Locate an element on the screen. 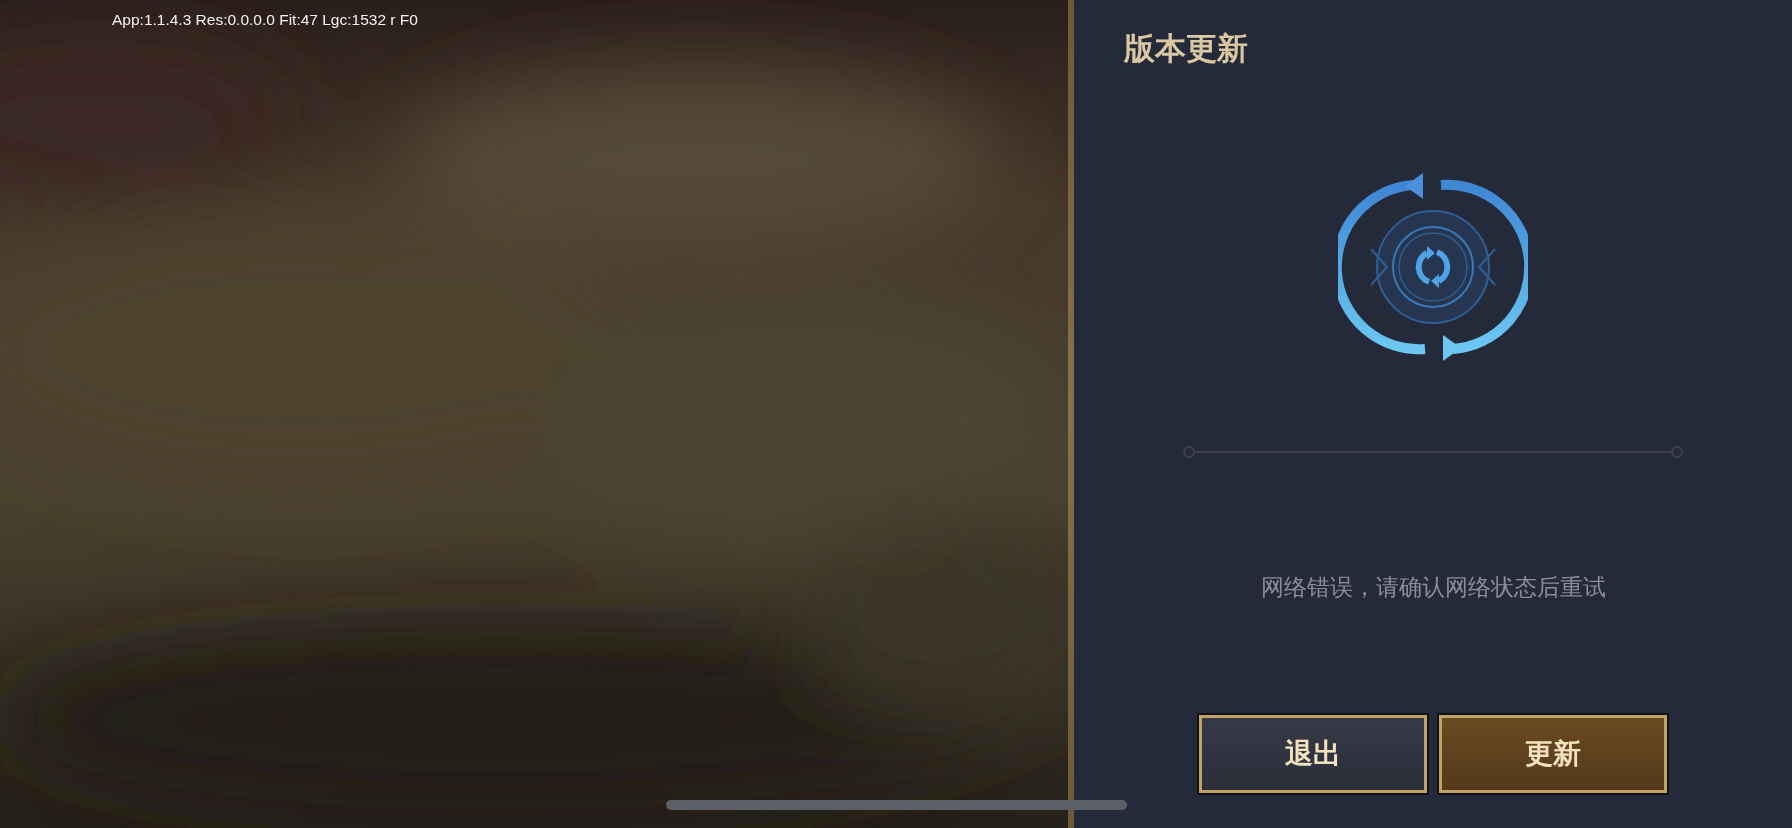  update-button: 更新 is located at coordinates (1553, 754).